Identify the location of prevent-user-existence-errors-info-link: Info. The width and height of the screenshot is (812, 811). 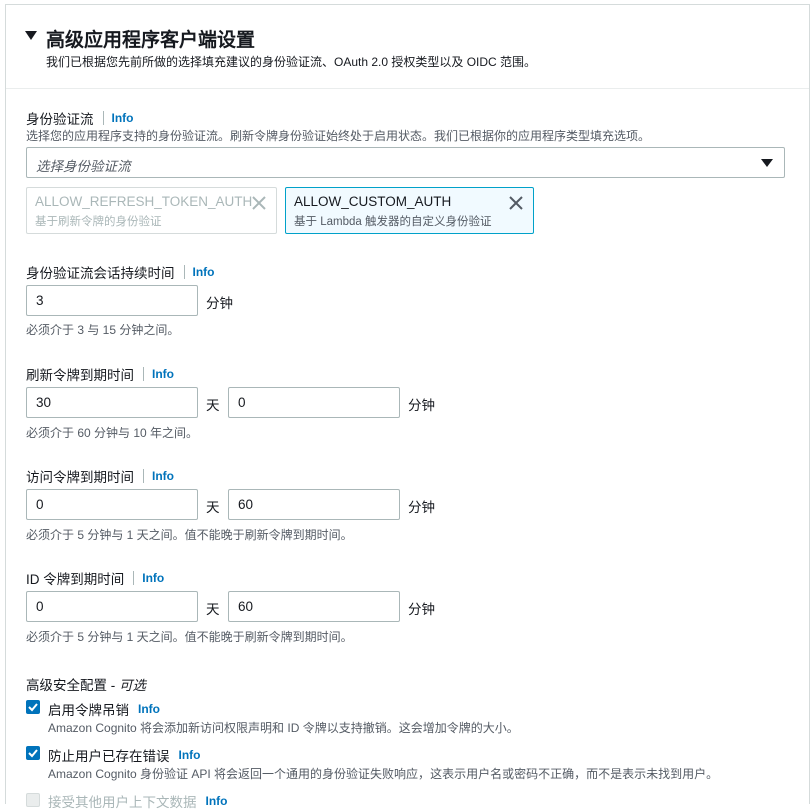
(190, 755).